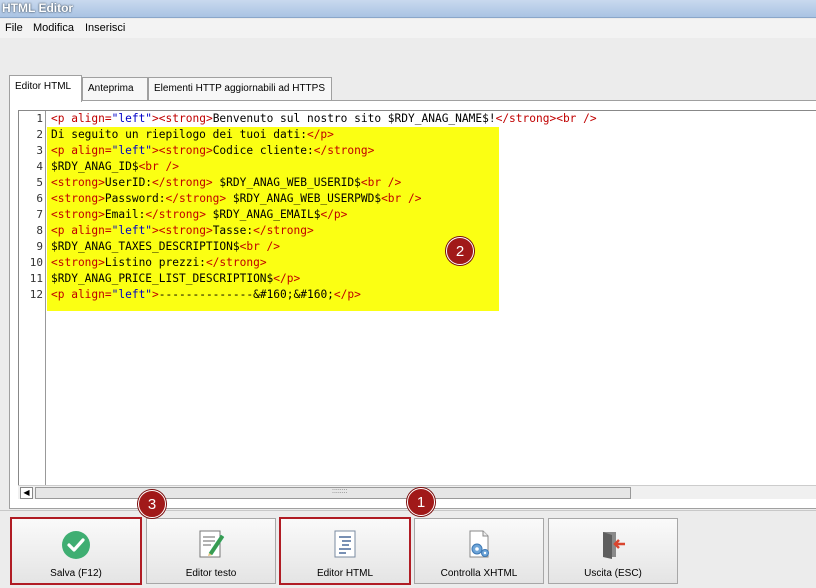 Image resolution: width=816 pixels, height=588 pixels. Describe the element at coordinates (479, 544) in the screenshot. I see `document-gear-icon` at that location.